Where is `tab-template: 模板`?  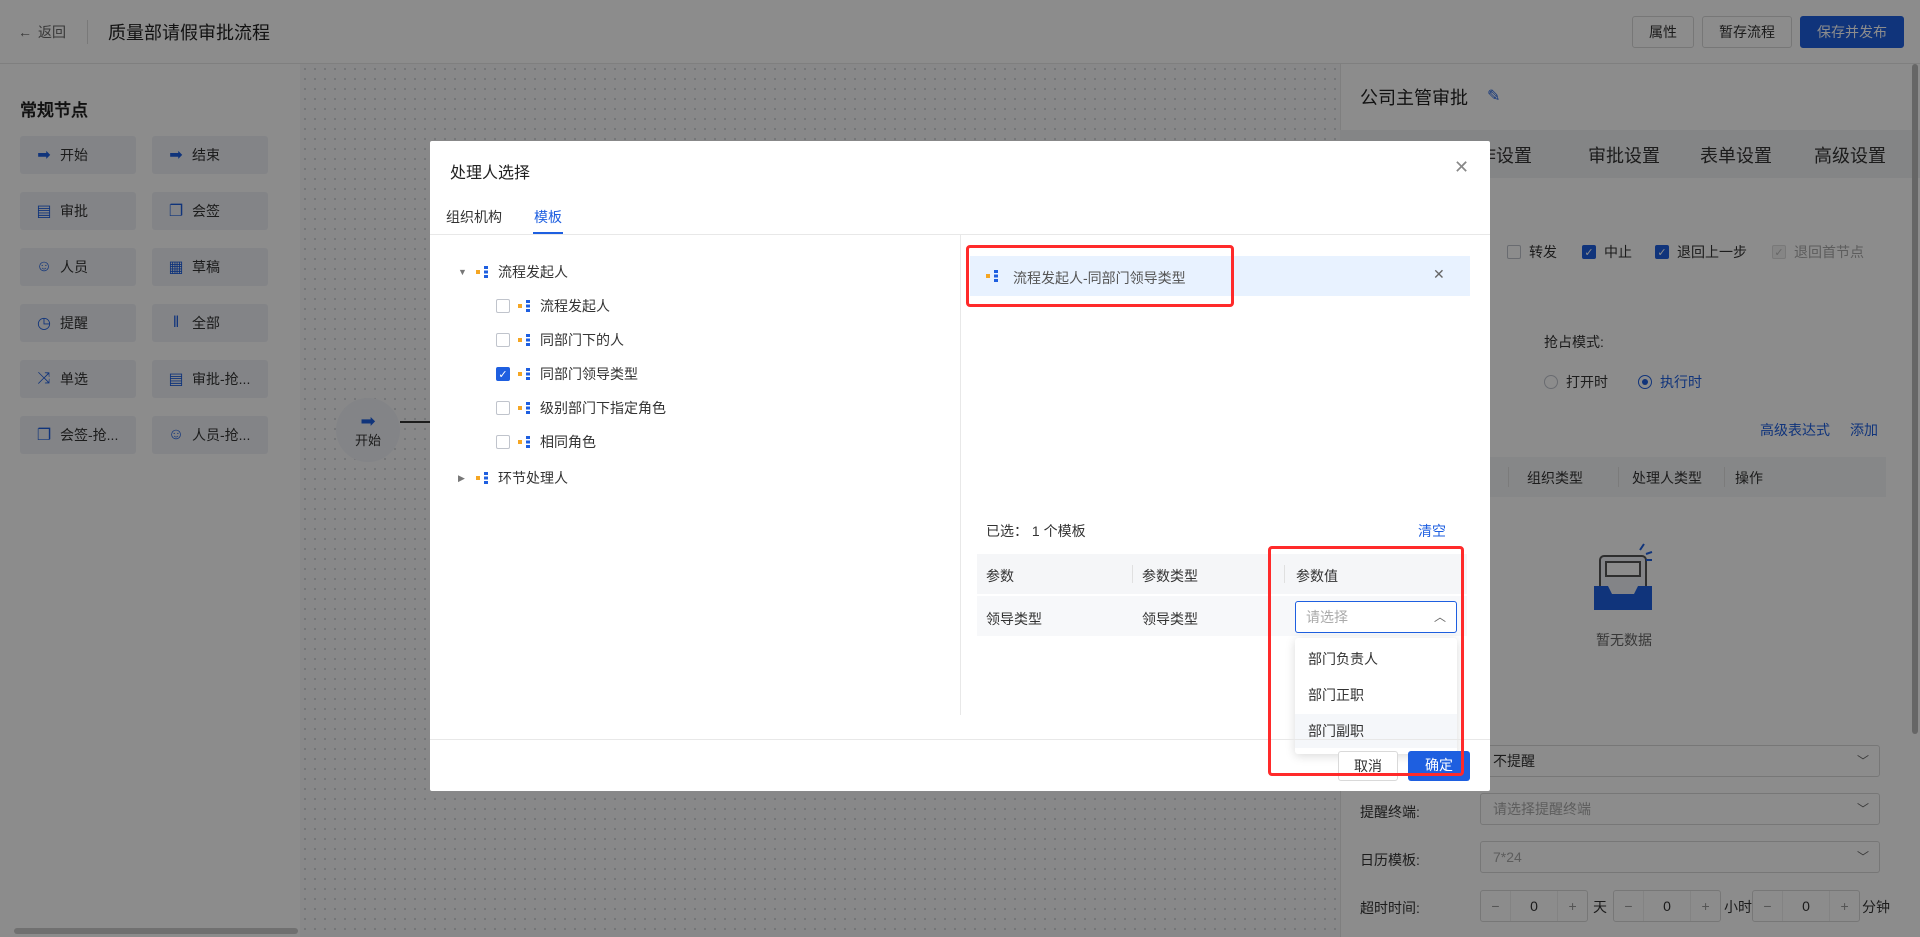 tab-template: 模板 is located at coordinates (548, 217).